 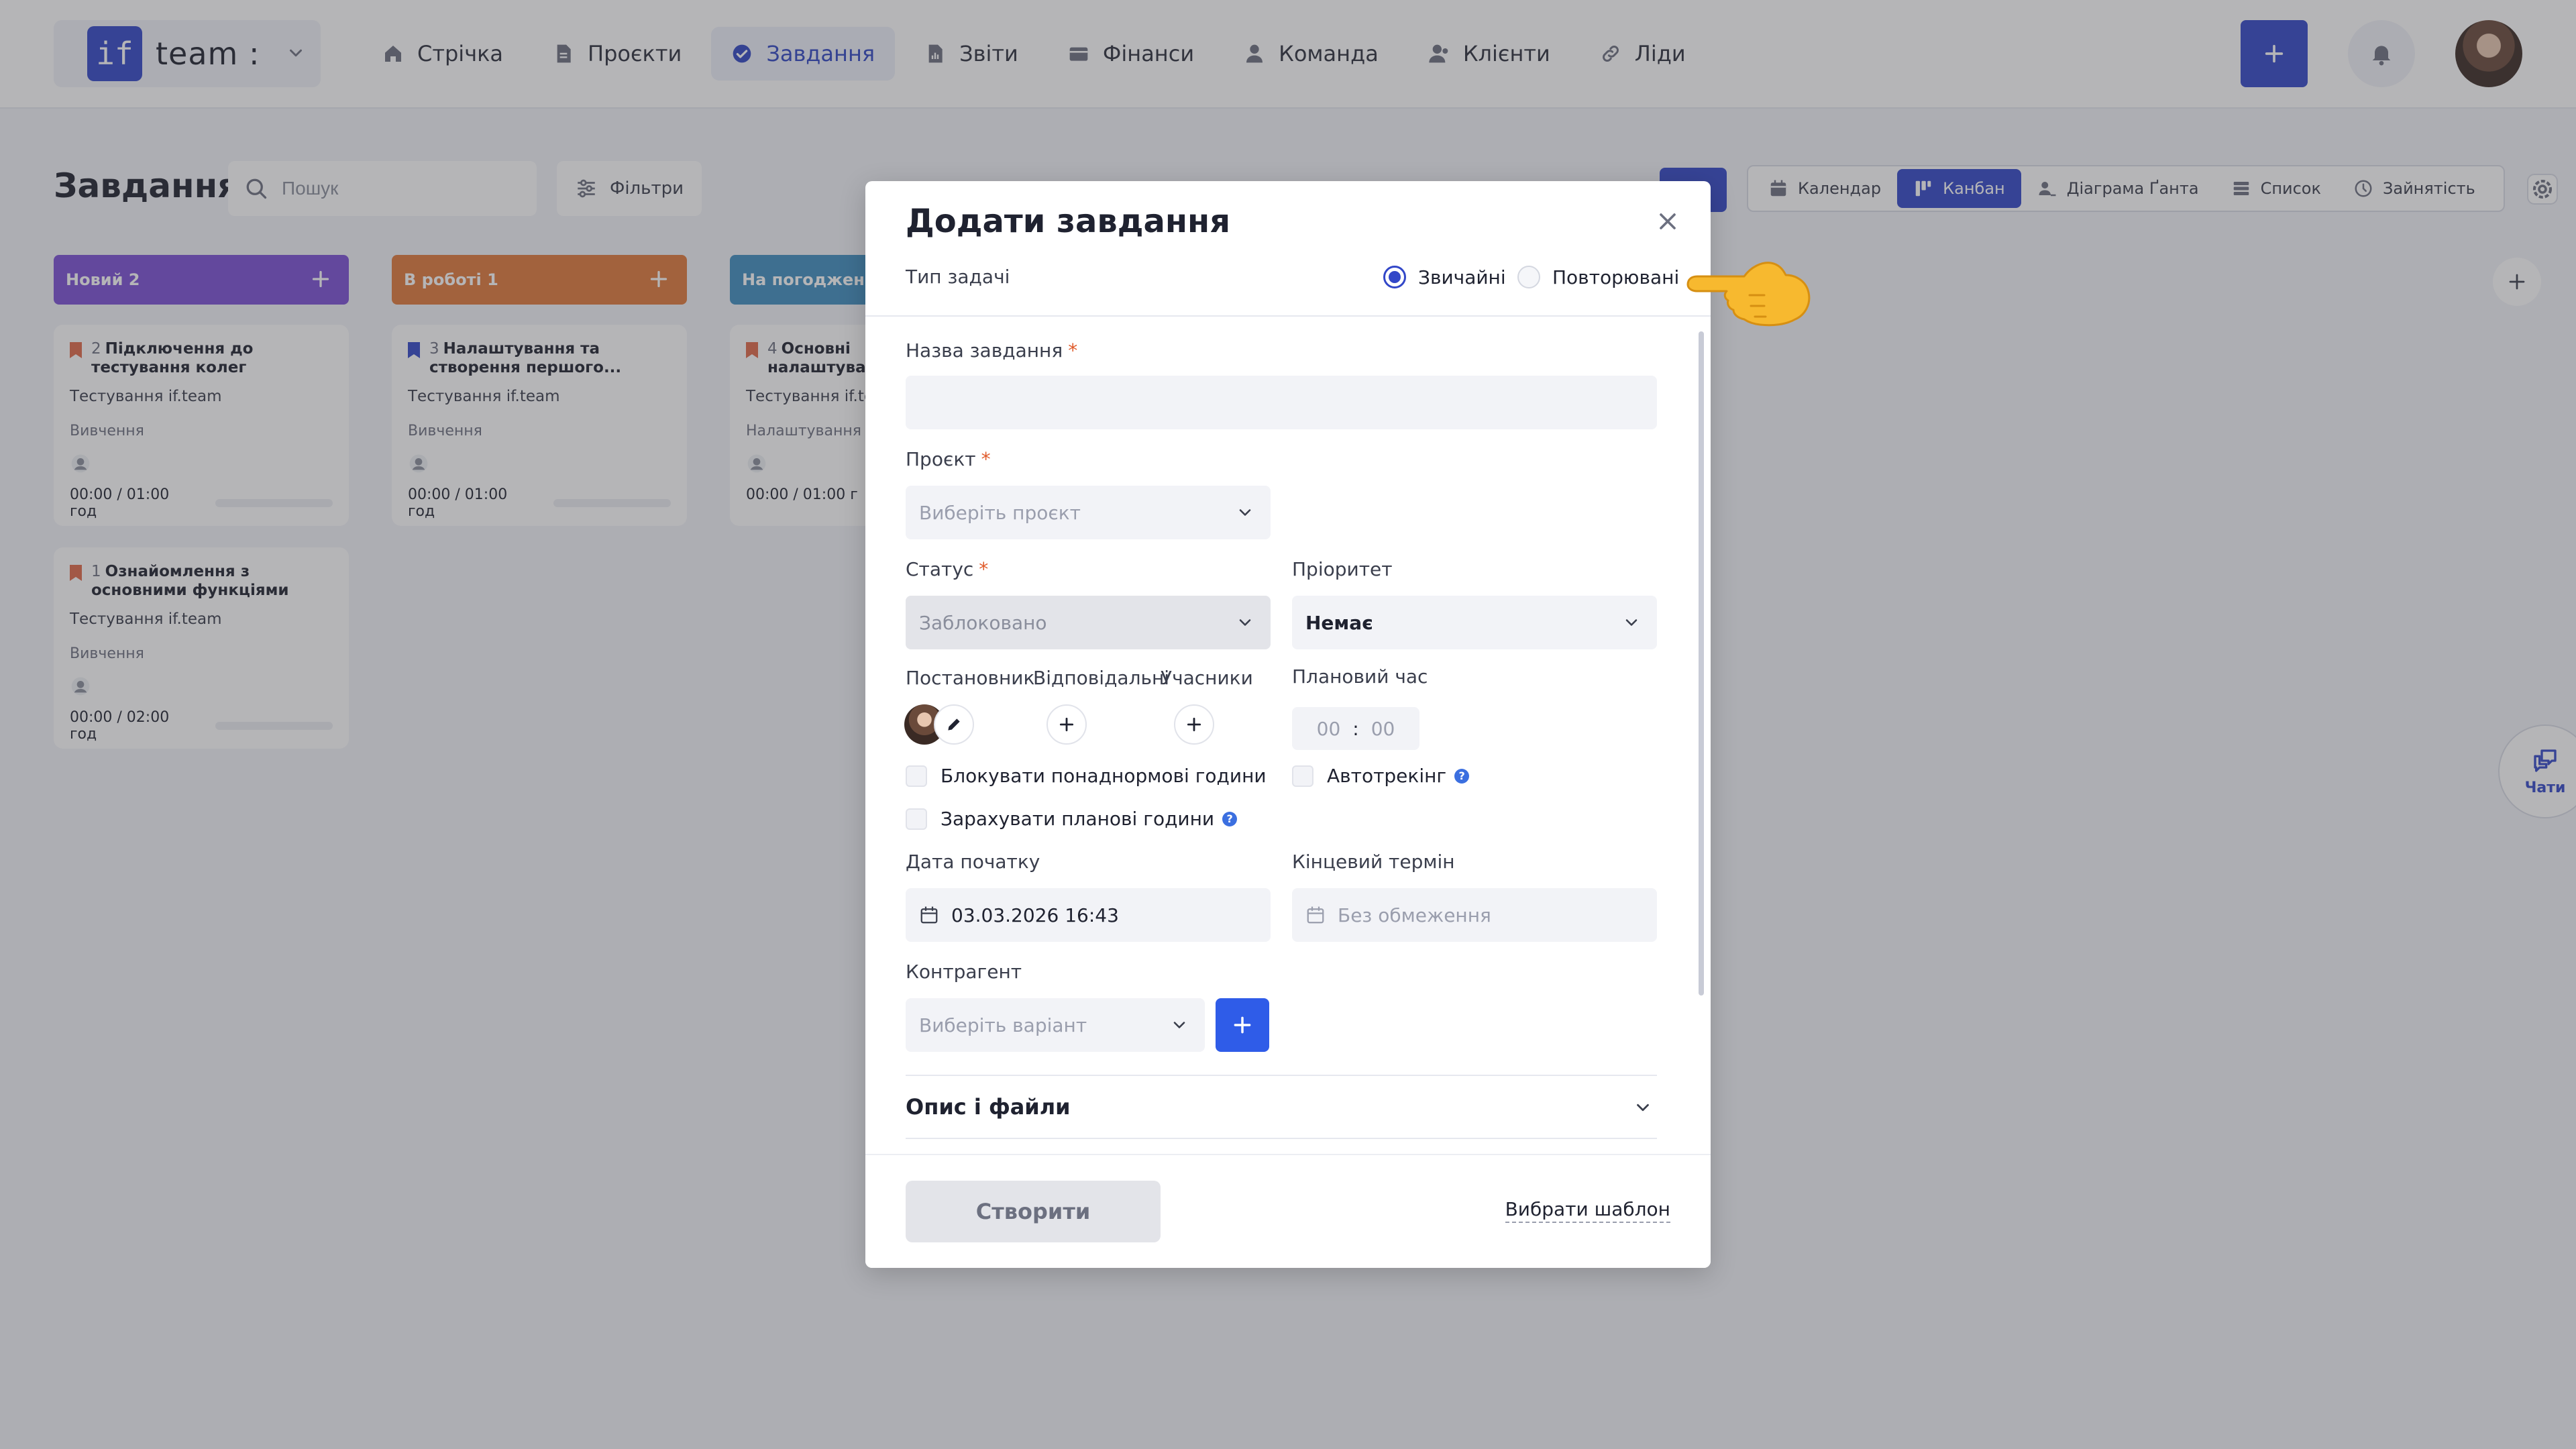 What do you see at coordinates (1003, 1025) in the screenshot?
I see `contractor-placeholder: Виберіть варіант` at bounding box center [1003, 1025].